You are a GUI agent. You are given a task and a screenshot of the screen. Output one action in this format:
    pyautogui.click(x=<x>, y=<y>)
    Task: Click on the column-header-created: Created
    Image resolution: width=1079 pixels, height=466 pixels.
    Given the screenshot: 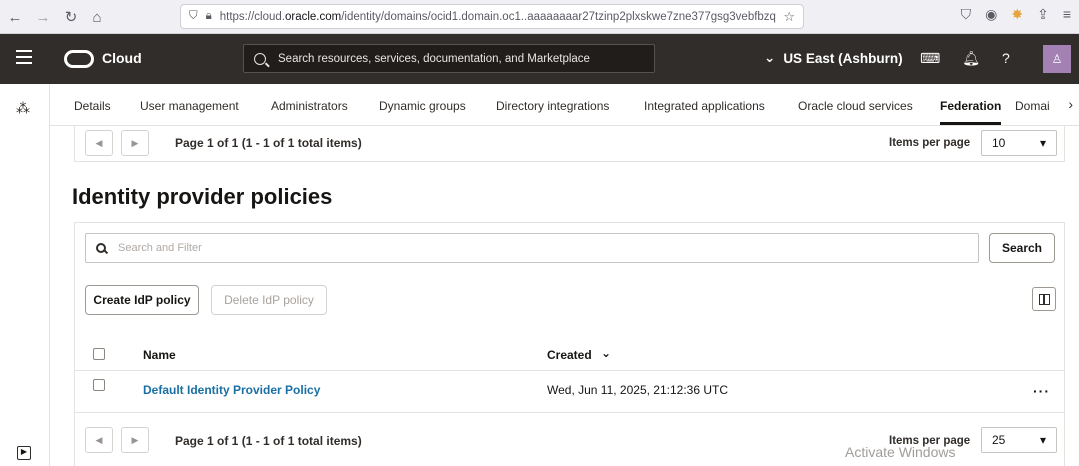 What is the action you would take?
    pyautogui.click(x=569, y=355)
    